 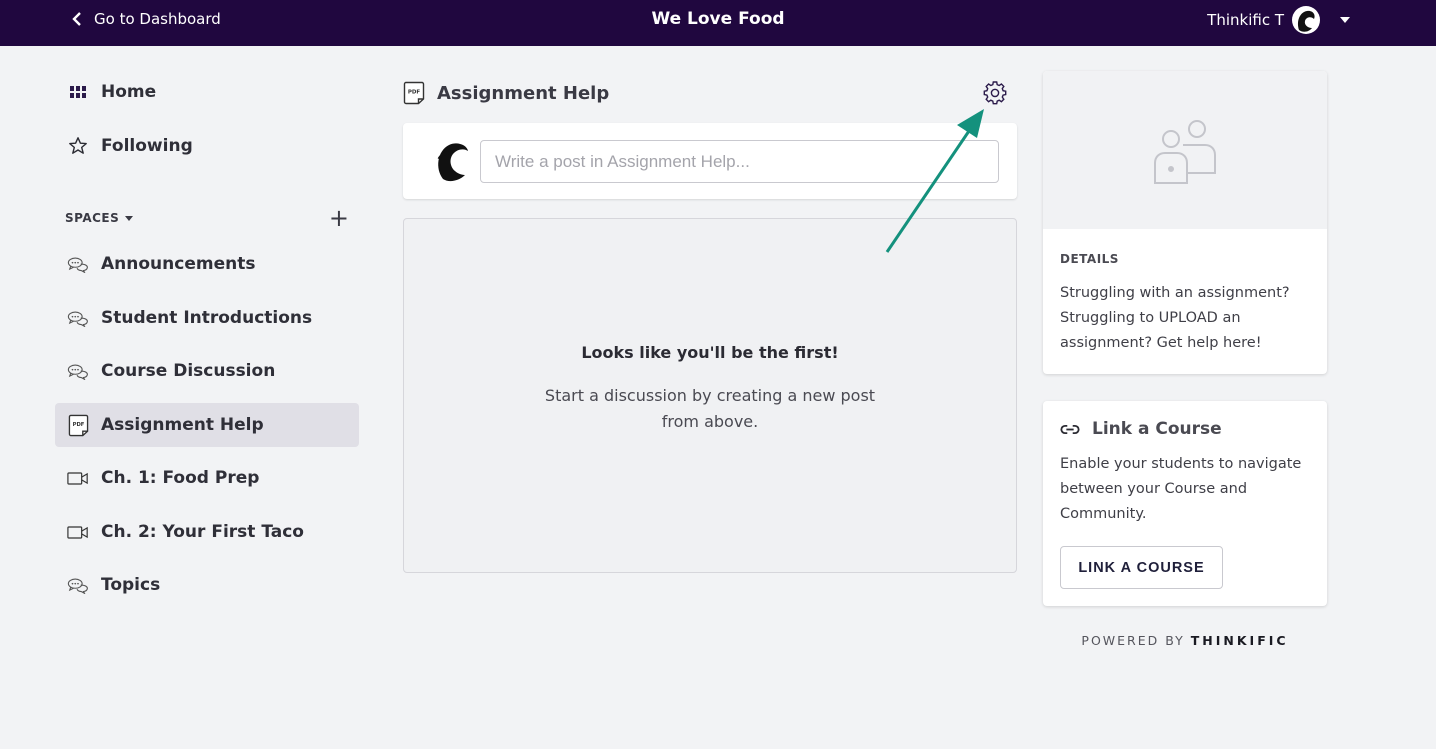 I want to click on sidebar-item-course-discussion: Course Discussion, so click(x=207, y=371).